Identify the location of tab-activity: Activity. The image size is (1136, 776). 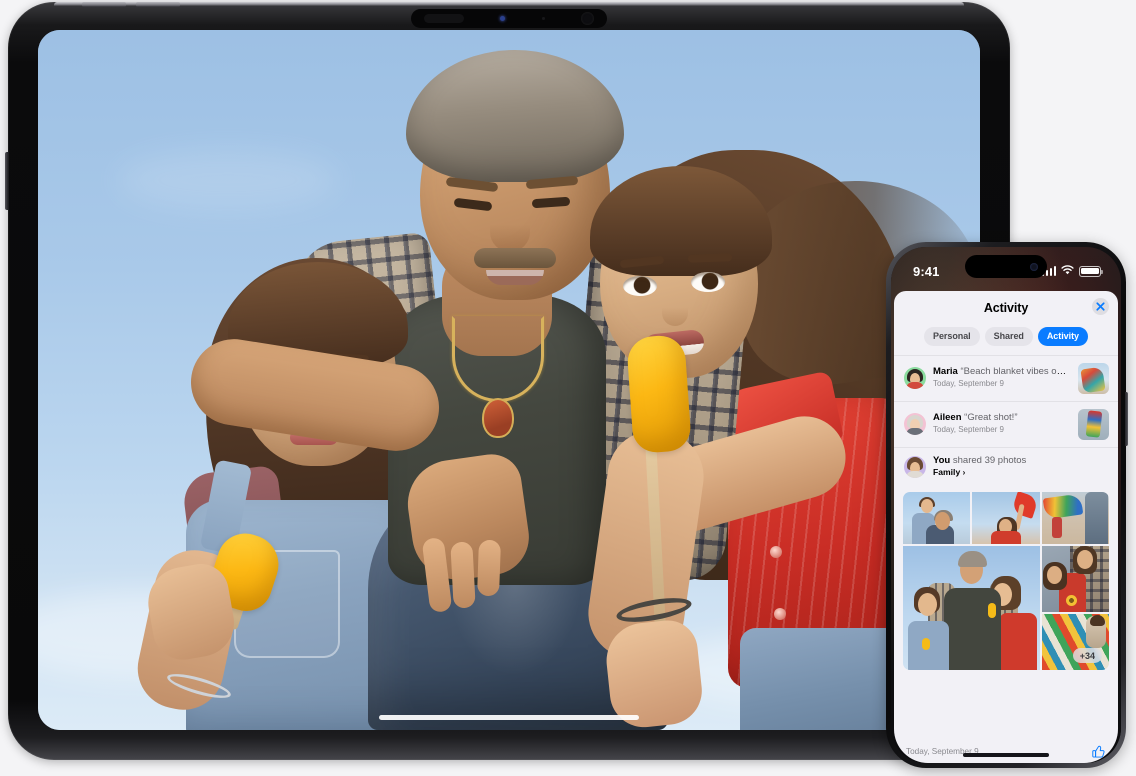
(1062, 336).